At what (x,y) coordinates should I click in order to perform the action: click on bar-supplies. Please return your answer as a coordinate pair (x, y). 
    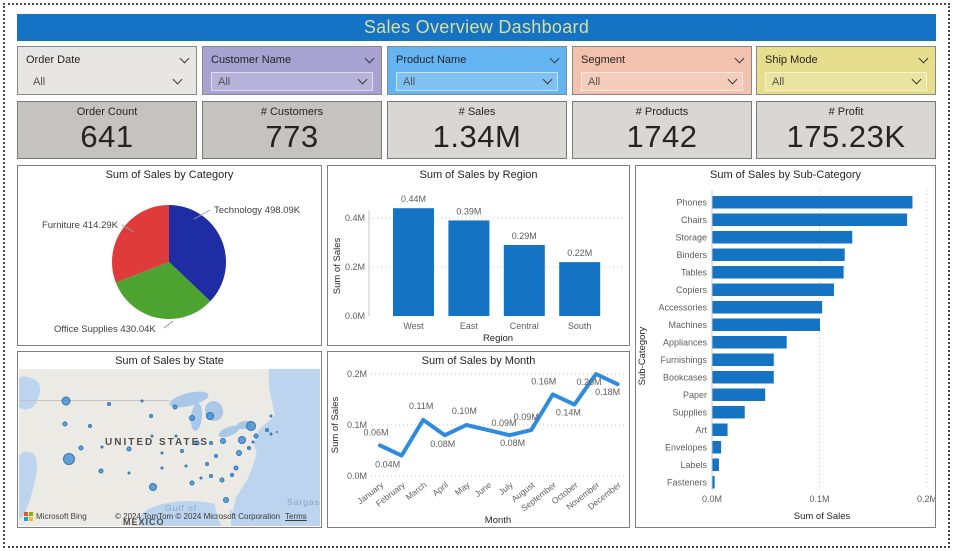
    Looking at the image, I should click on (728, 412).